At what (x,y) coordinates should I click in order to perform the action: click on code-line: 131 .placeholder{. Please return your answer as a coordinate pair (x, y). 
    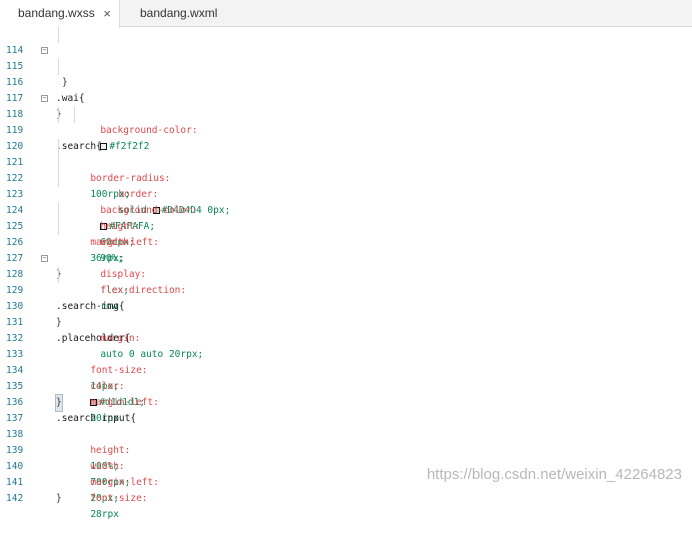
    Looking at the image, I should click on (346, 321).